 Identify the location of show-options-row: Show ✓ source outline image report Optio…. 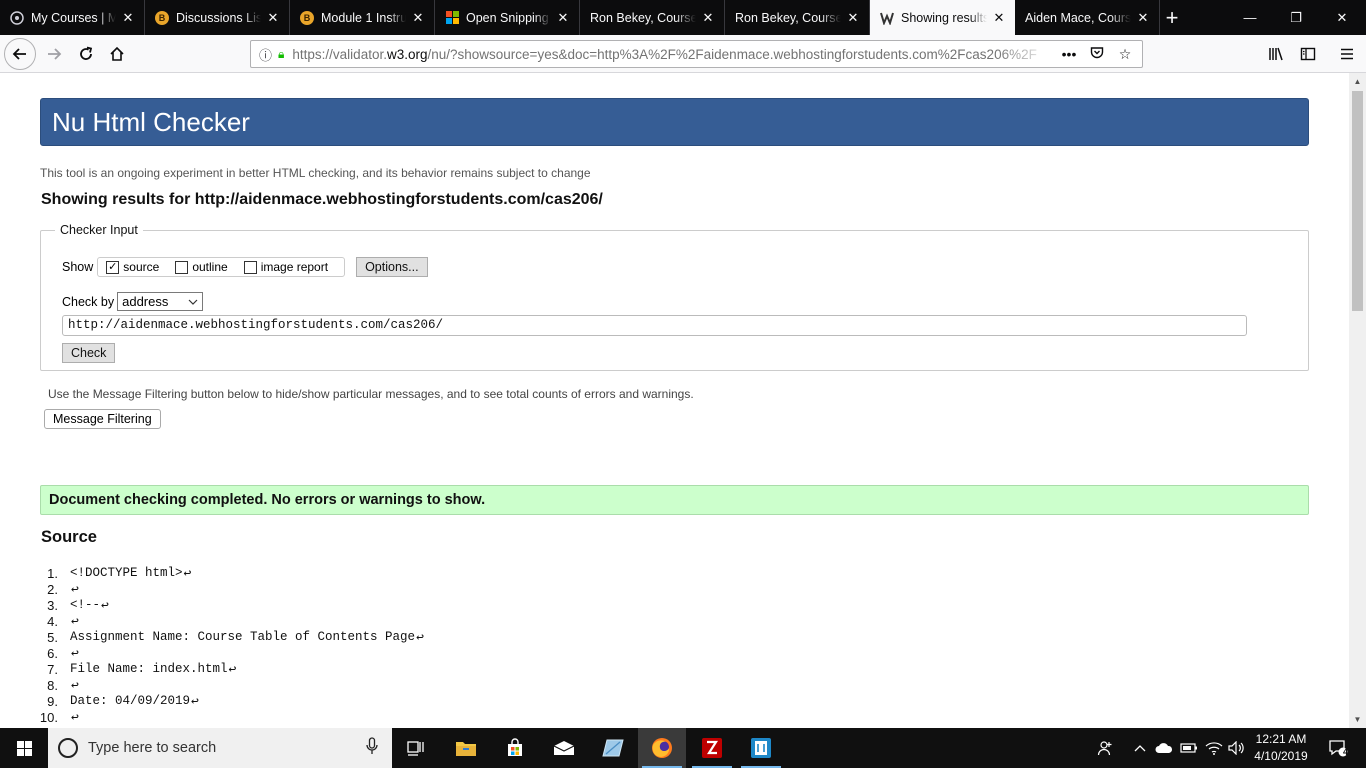
(245, 267).